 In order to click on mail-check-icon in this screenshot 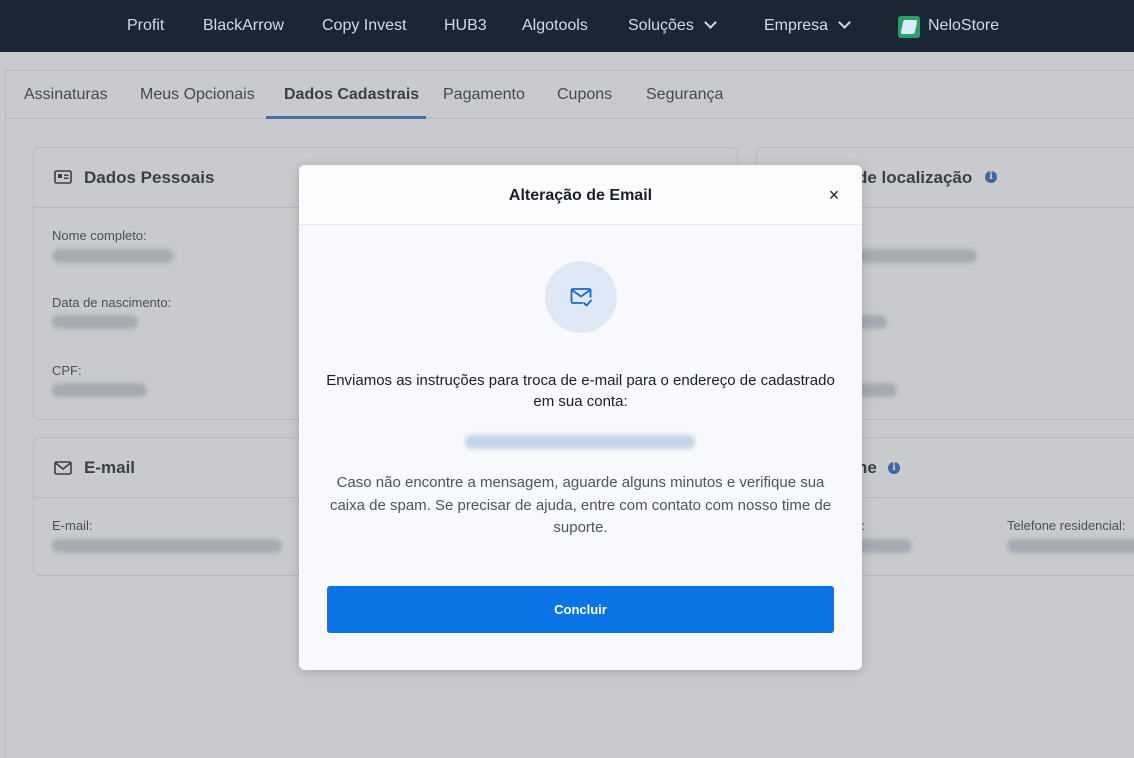, I will do `click(581, 297)`.